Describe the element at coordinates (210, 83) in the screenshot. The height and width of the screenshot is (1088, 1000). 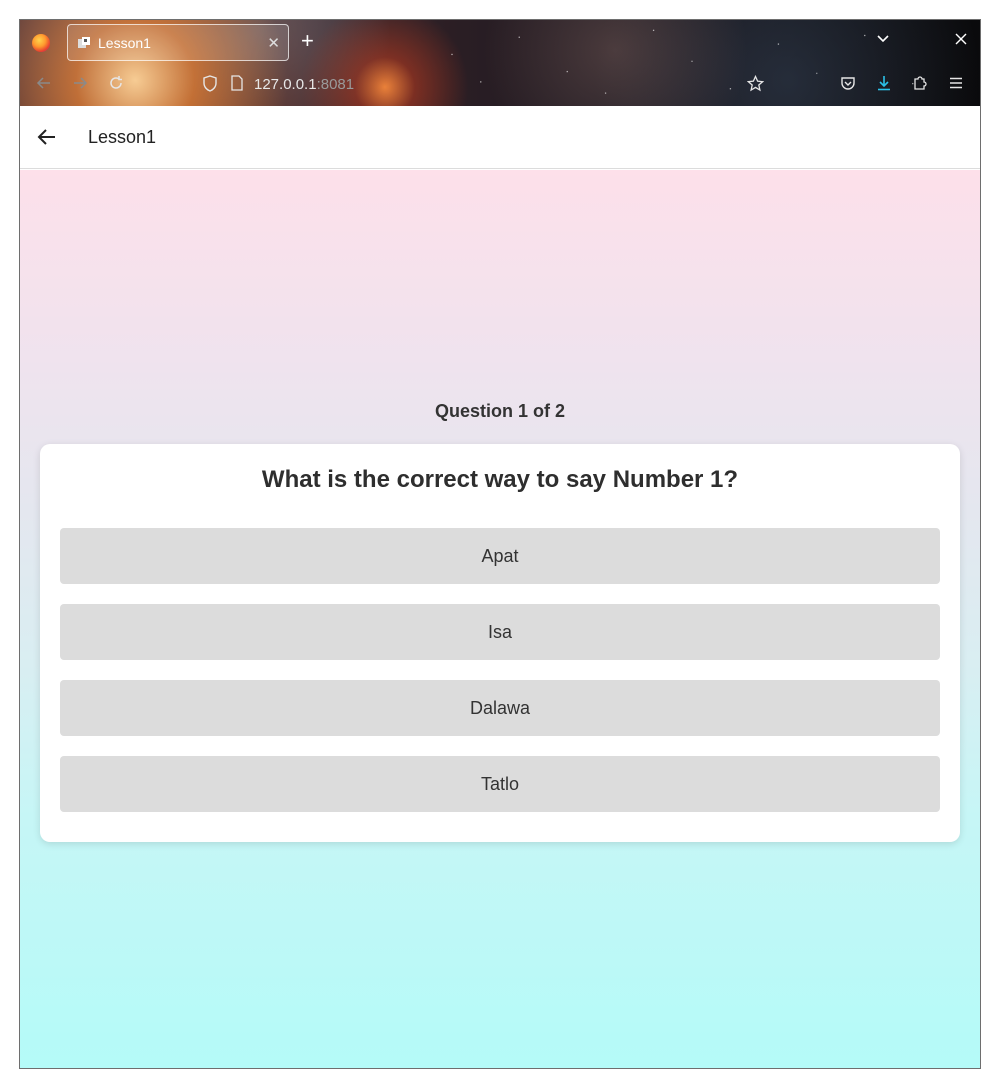
I see `shield-icon` at that location.